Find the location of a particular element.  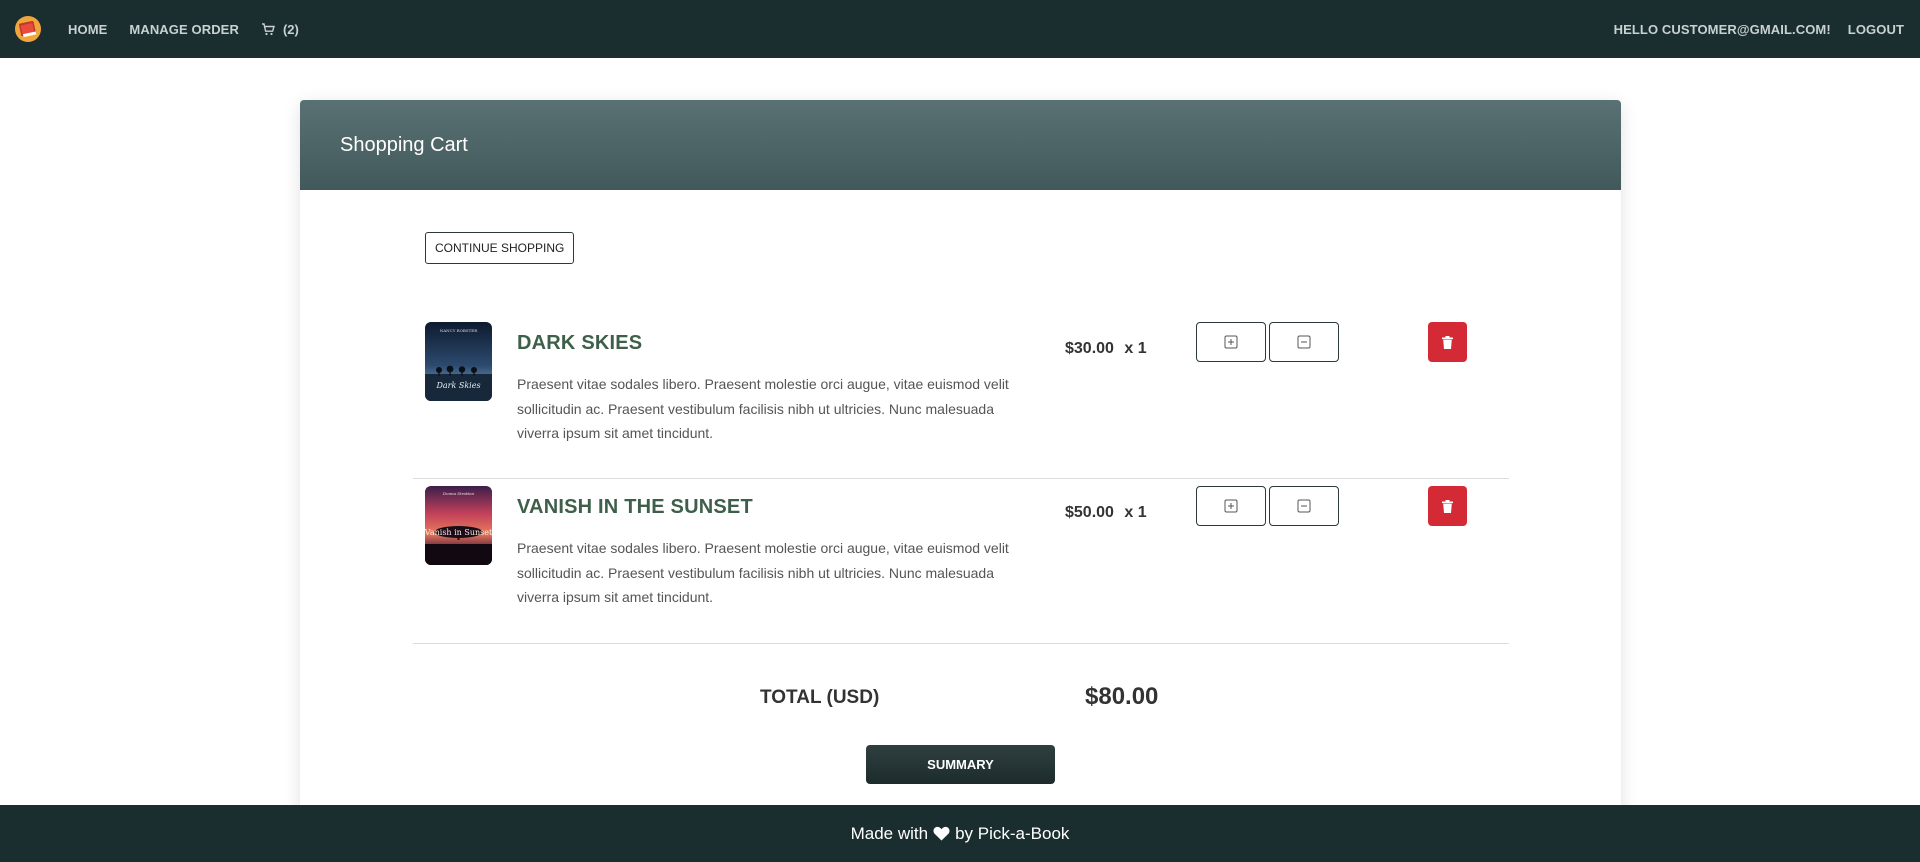

nav-cart: (2) is located at coordinates (280, 29).